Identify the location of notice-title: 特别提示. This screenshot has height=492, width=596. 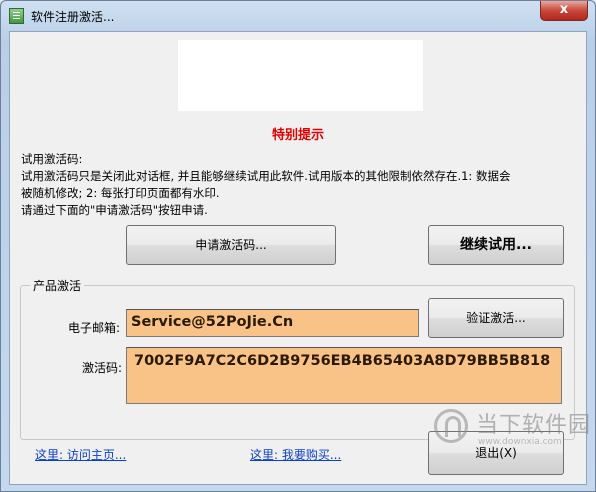
(297, 135).